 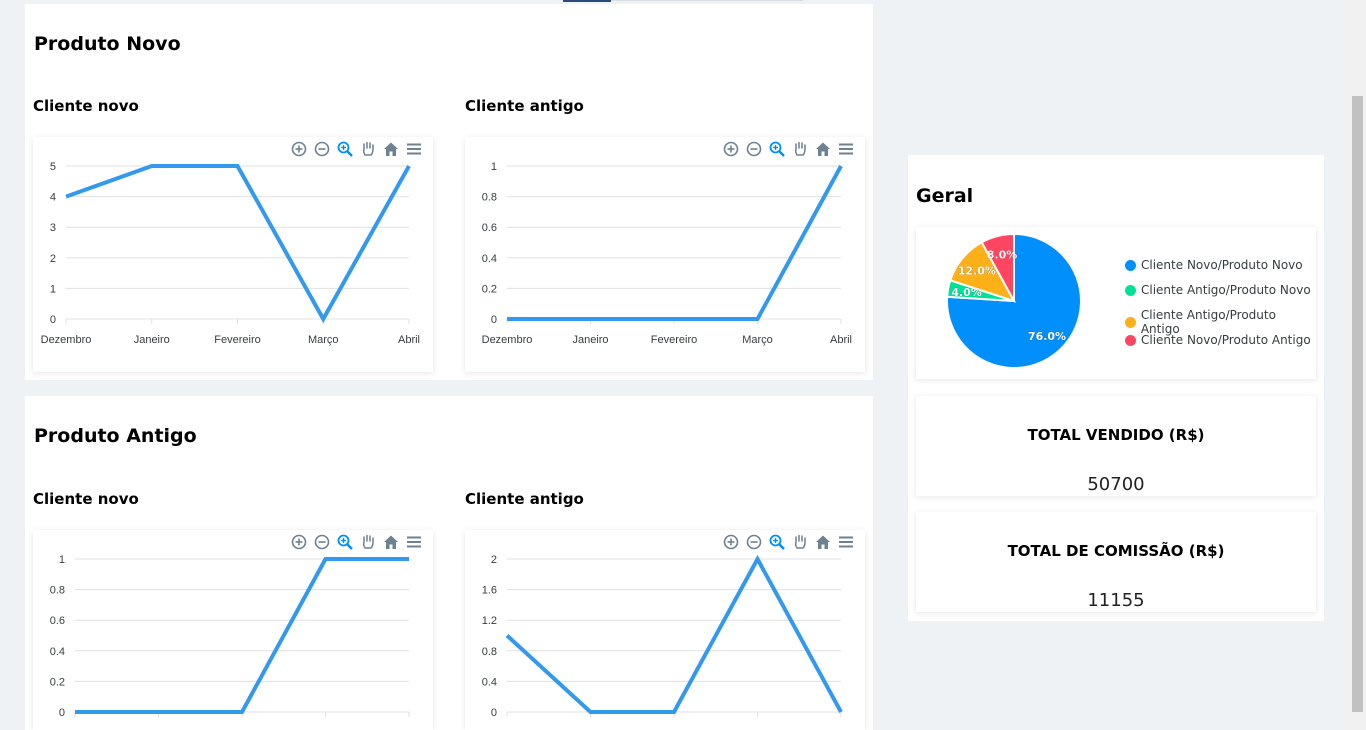 I want to click on total-vendido-title: TOTAL VENDIDO (R$), so click(x=1116, y=435).